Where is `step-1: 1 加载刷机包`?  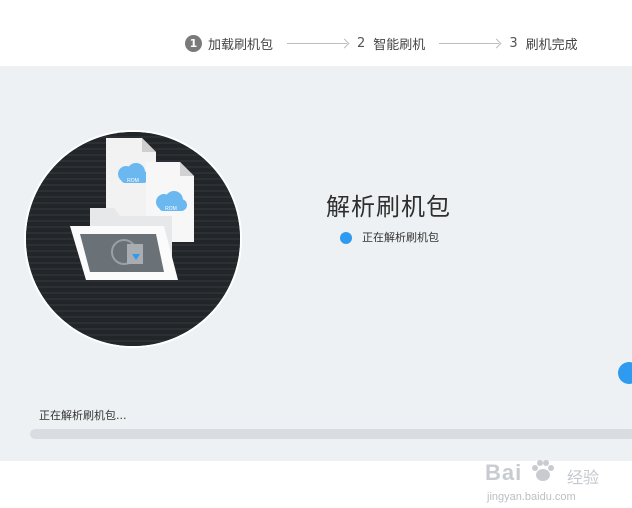
step-1: 1 加载刷机包 is located at coordinates (229, 43).